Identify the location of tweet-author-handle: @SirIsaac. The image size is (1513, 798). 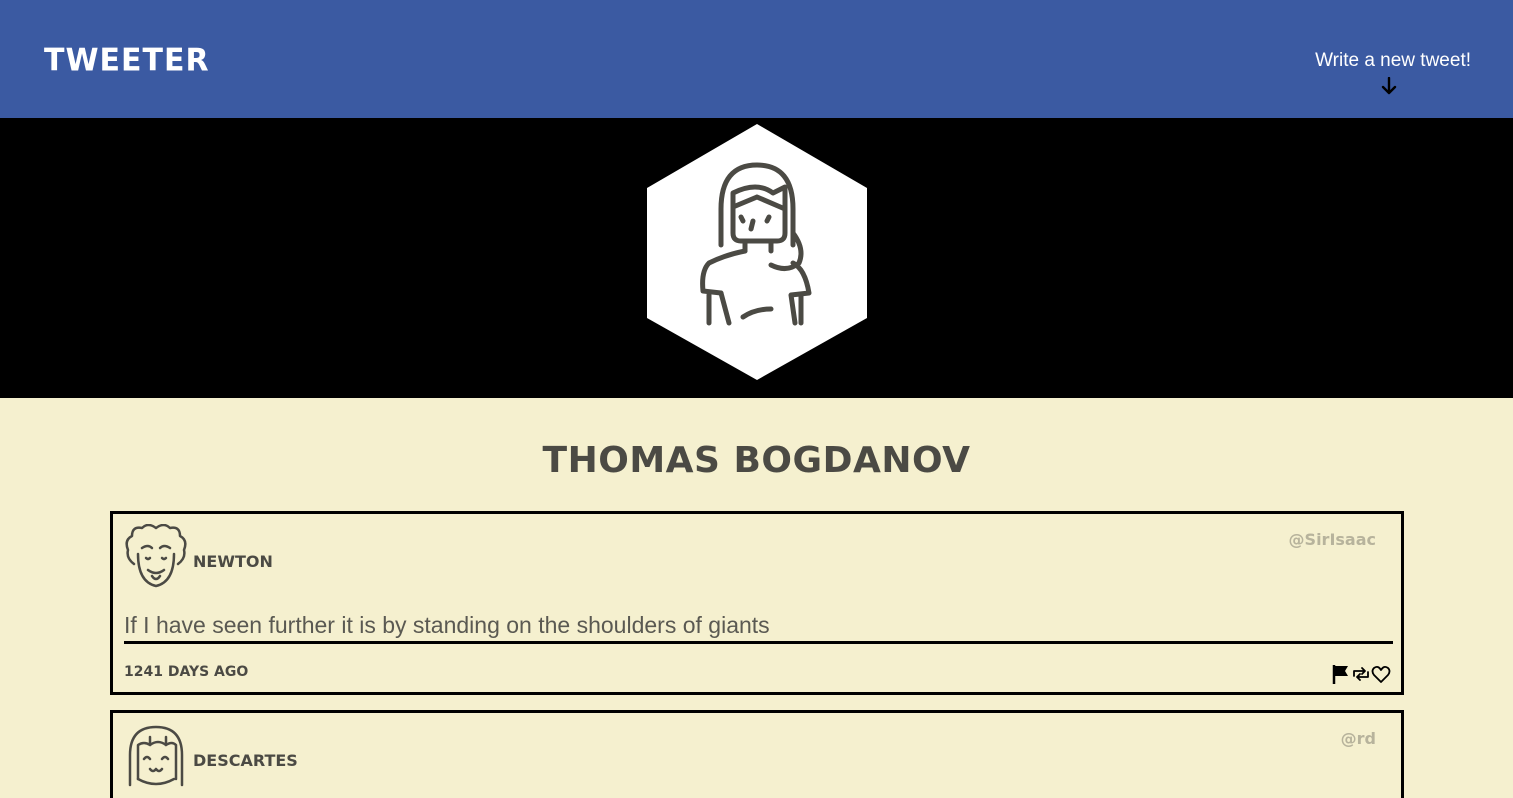
(1332, 539).